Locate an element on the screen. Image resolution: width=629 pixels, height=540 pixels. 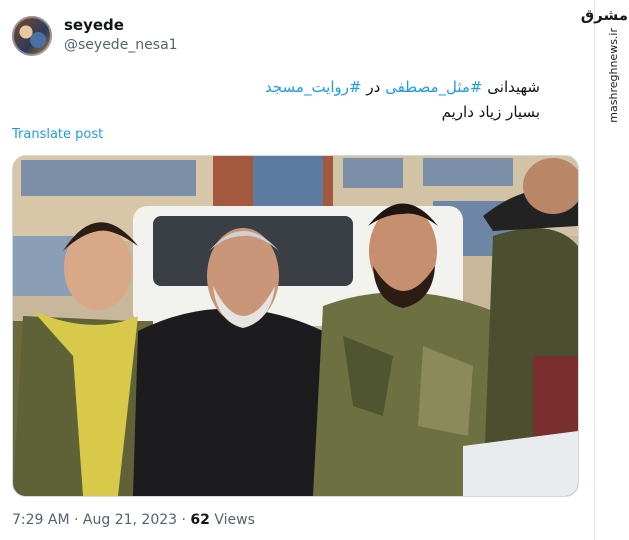
author-handle: @seyede_nesa1 is located at coordinates (121, 45).